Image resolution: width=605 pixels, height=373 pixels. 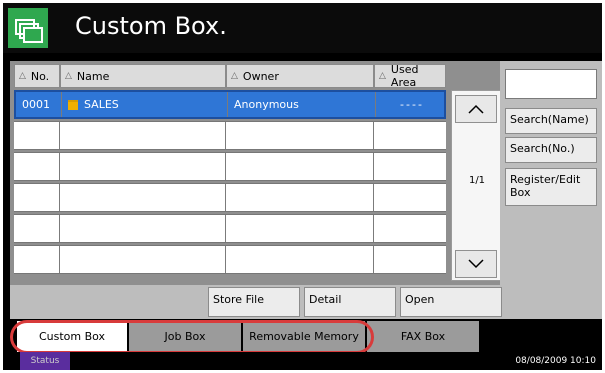 What do you see at coordinates (37, 76) in the screenshot?
I see `column-header-no: △ No.` at bounding box center [37, 76].